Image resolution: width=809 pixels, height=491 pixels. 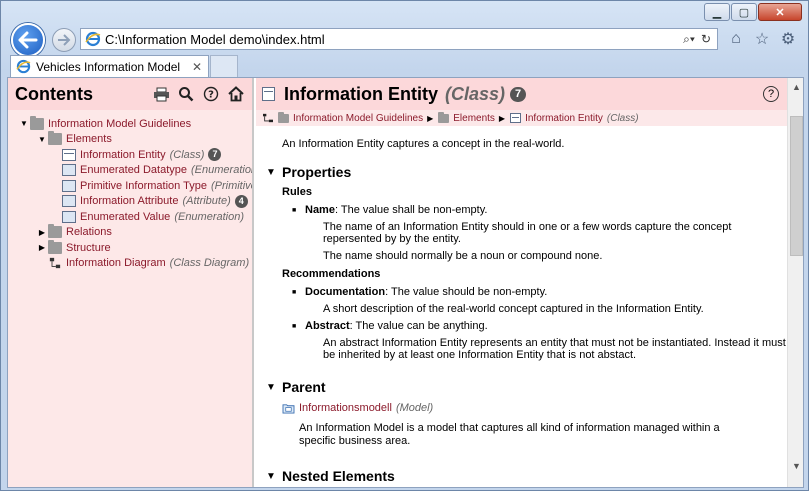 I want to click on forward-button, so click(x=64, y=40).